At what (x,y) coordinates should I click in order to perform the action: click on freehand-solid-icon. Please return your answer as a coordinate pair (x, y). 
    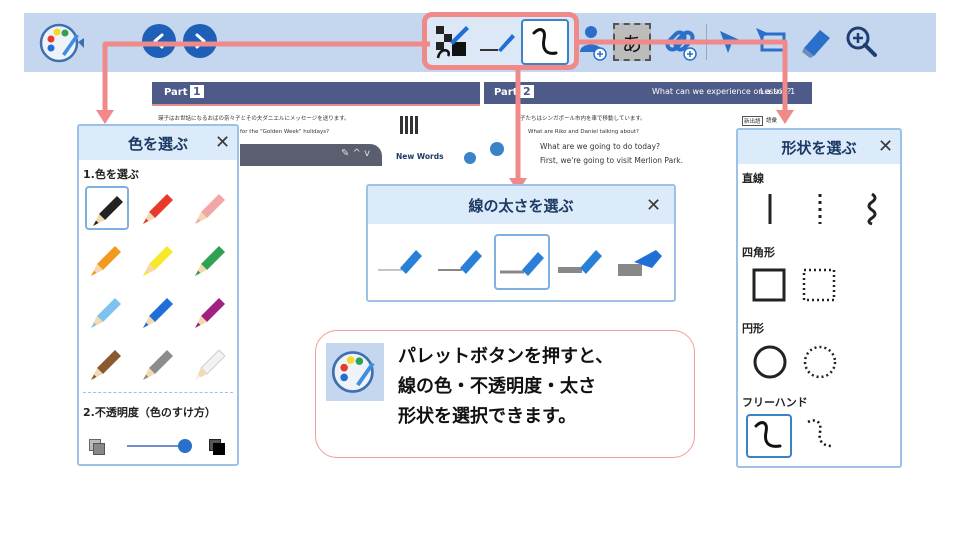
    Looking at the image, I should click on (768, 434).